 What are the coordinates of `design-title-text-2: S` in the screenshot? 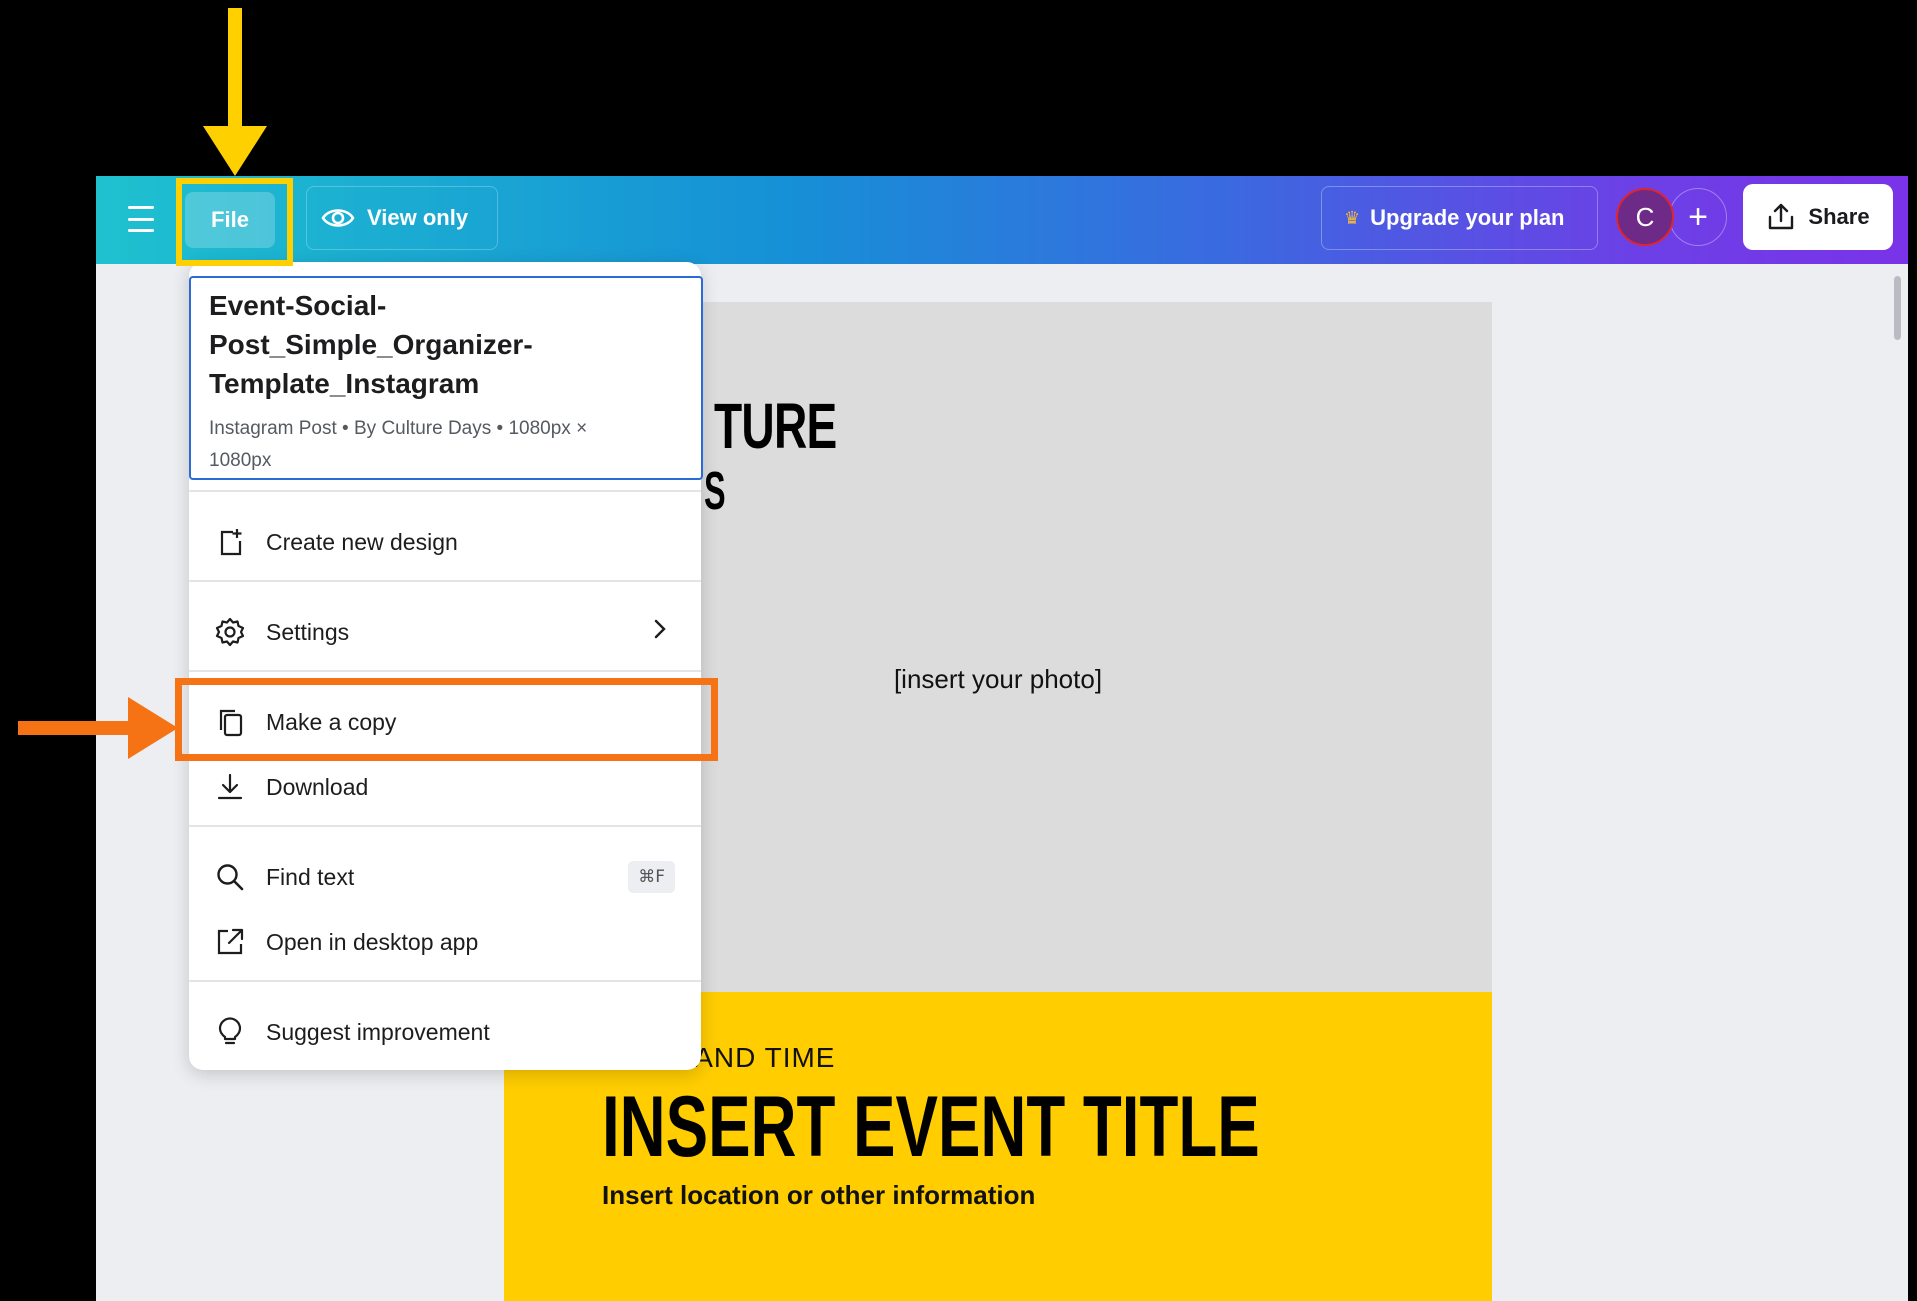 It's located at (715, 491).